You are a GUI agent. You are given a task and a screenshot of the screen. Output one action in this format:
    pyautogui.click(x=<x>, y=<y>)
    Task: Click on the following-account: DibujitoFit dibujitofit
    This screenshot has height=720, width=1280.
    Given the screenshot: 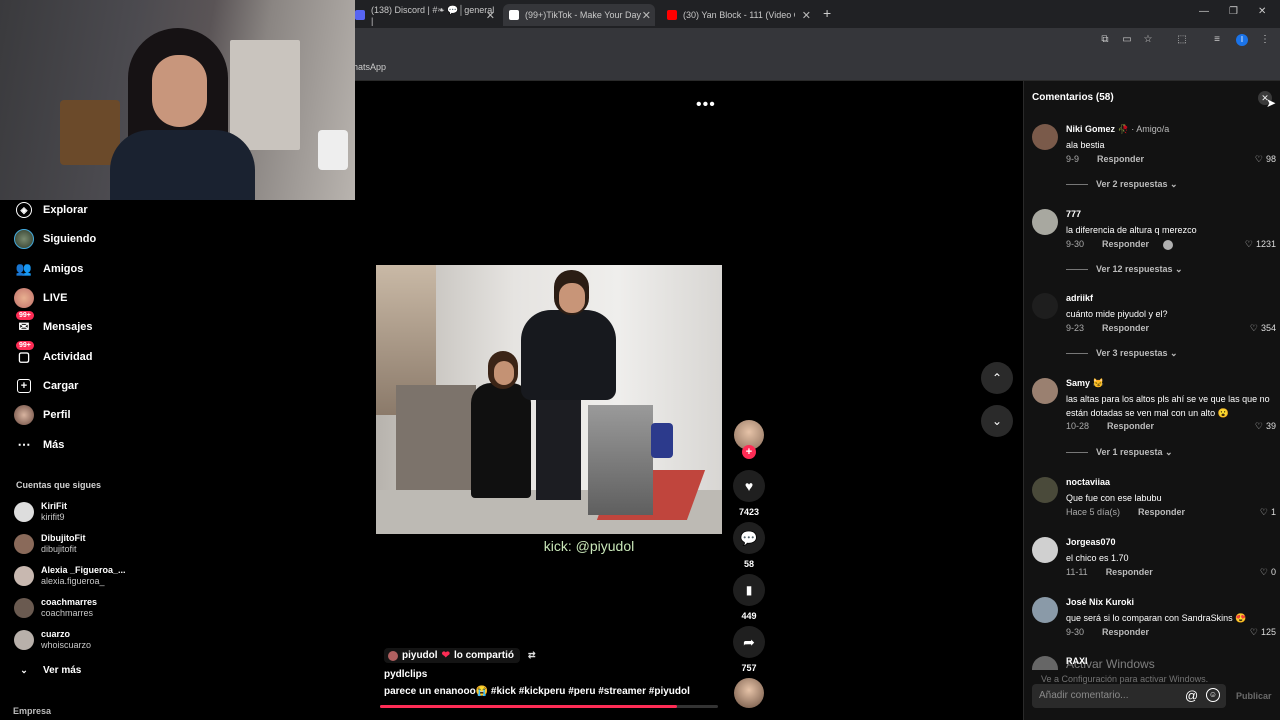 What is the action you would take?
    pyautogui.click(x=50, y=544)
    